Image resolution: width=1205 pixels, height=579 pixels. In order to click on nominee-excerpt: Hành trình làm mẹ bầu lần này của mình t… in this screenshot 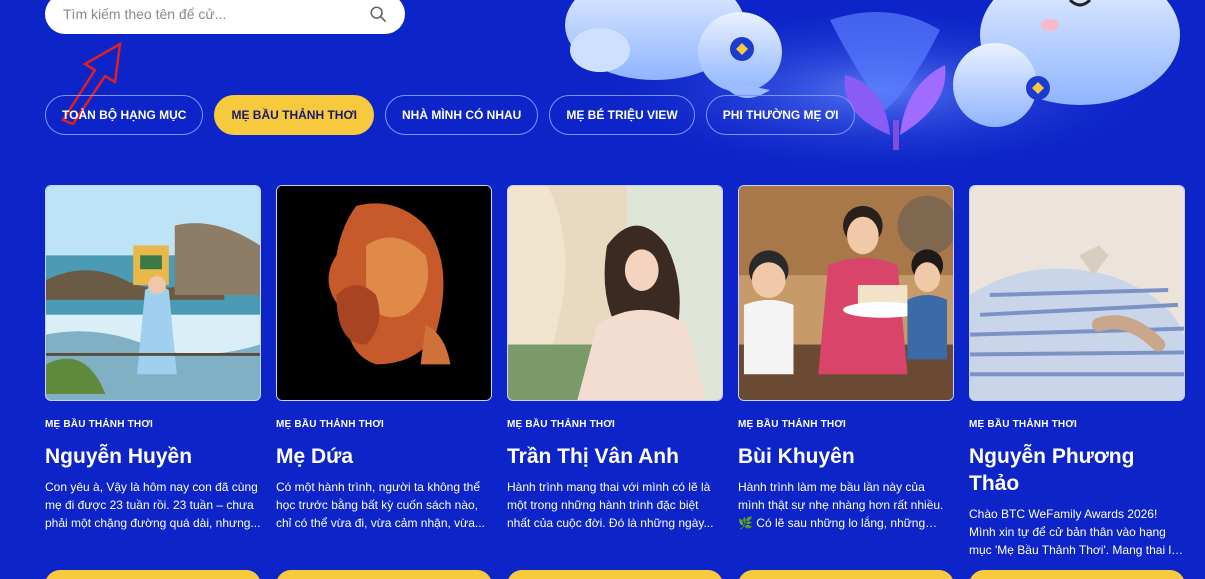, I will do `click(841, 505)`.